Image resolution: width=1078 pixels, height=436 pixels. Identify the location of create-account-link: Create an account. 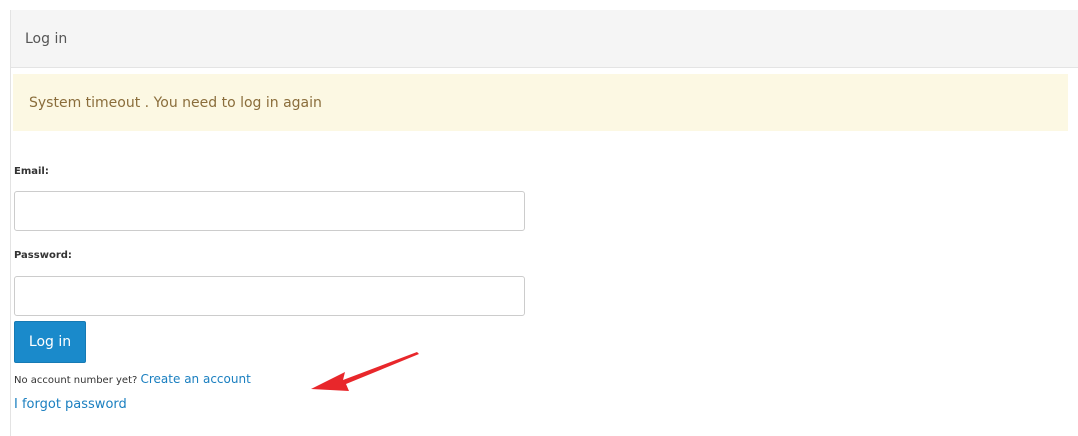
(196, 379).